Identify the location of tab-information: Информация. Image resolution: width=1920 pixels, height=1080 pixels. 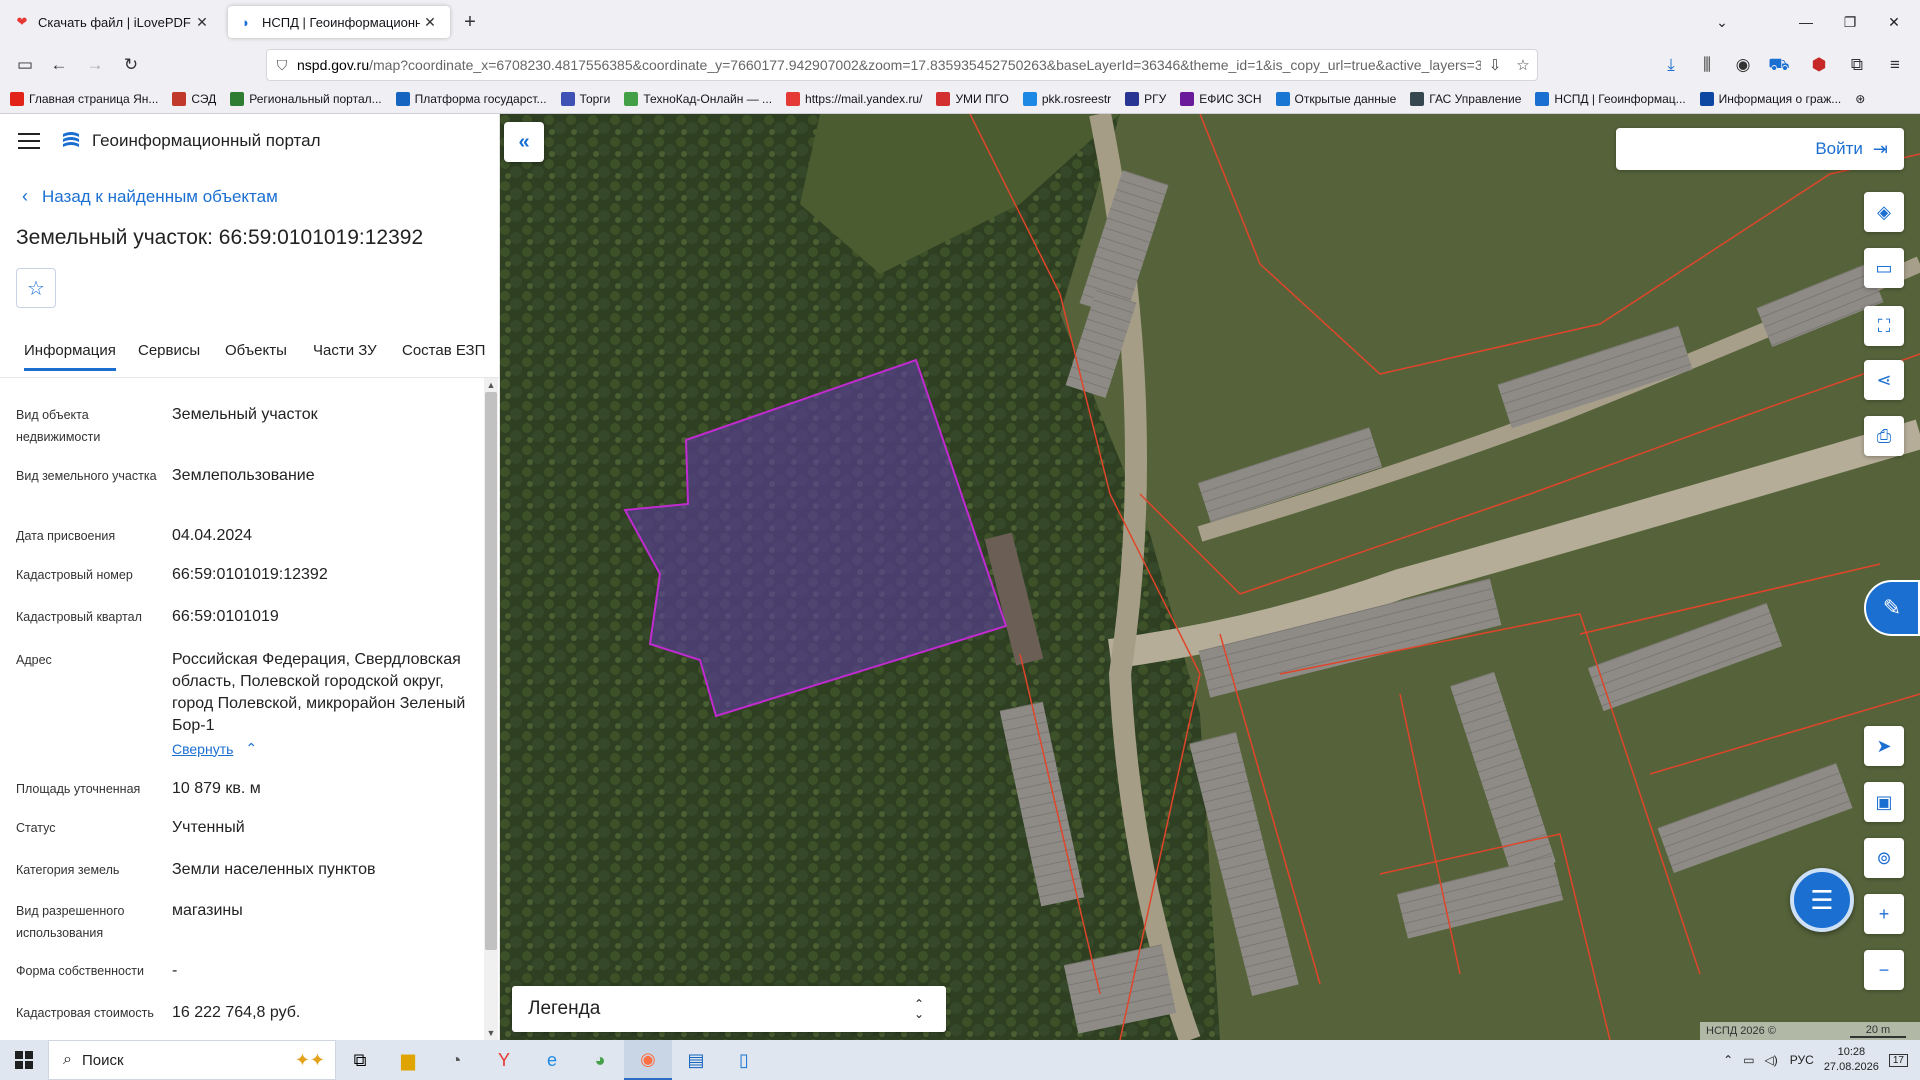
(70, 356).